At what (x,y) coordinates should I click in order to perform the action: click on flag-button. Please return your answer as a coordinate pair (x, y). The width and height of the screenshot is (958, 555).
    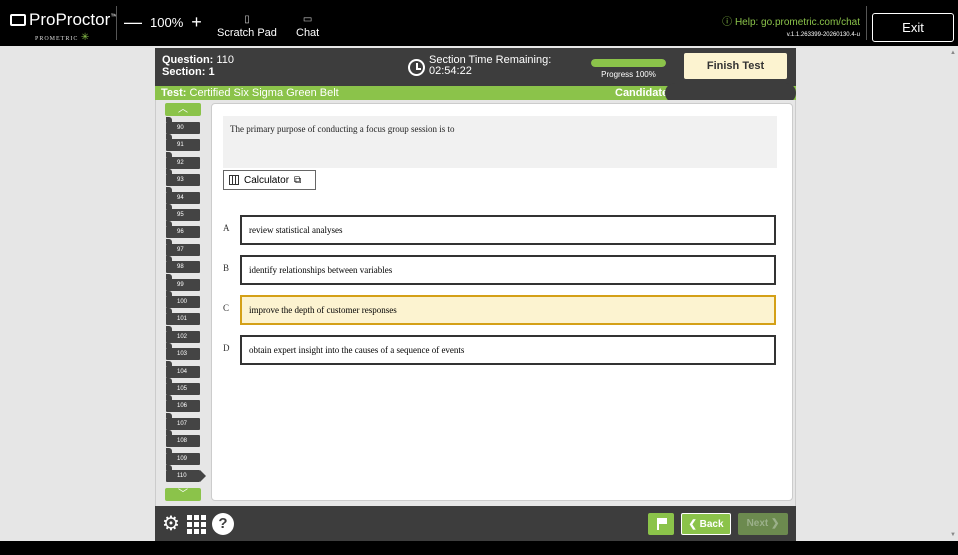
    Looking at the image, I should click on (661, 524).